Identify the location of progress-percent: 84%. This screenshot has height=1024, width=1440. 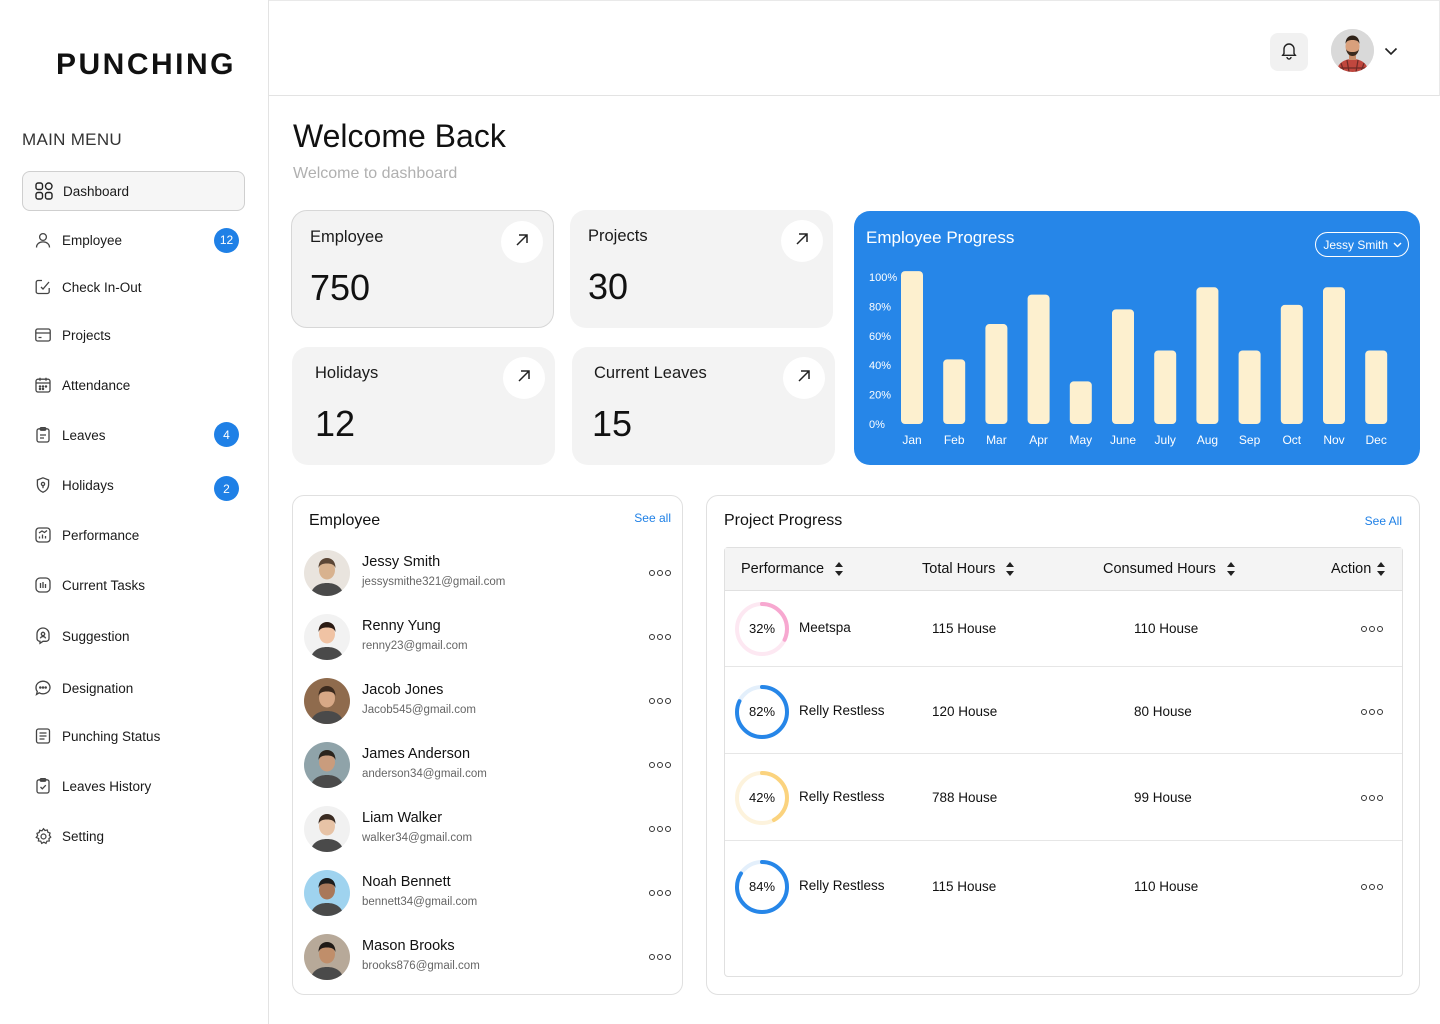
(762, 886).